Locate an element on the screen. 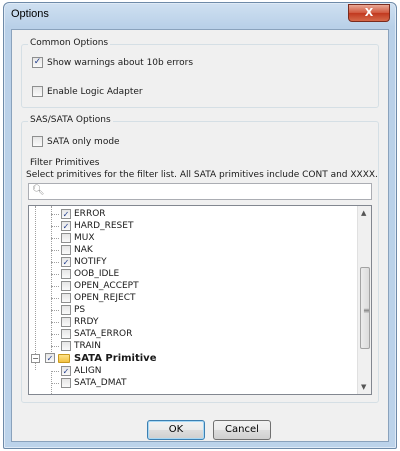 The image size is (400, 451). tree-item: MUX is located at coordinates (78, 238).